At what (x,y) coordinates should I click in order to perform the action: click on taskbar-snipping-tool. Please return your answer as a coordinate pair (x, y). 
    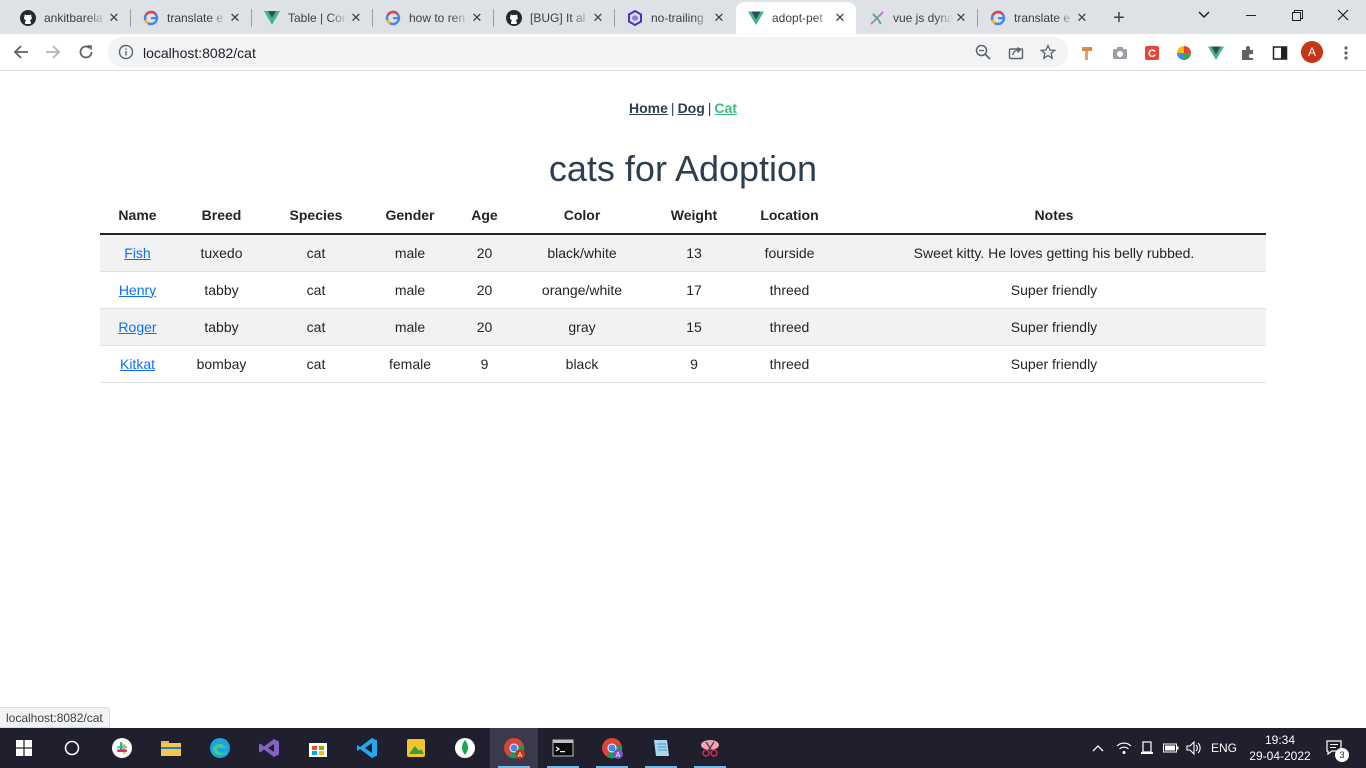
    Looking at the image, I should click on (710, 748).